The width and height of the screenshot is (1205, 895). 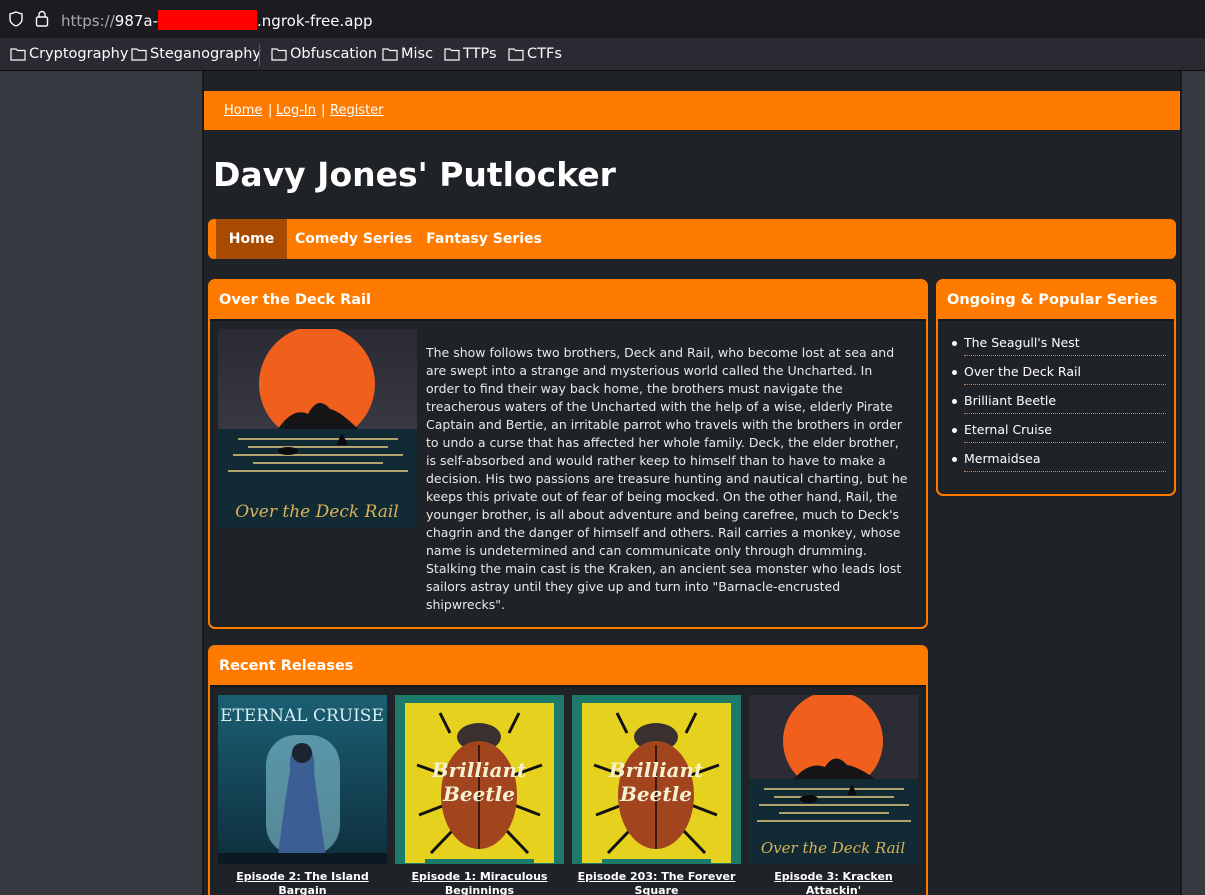 I want to click on page-gutter-right, so click(x=1193, y=483).